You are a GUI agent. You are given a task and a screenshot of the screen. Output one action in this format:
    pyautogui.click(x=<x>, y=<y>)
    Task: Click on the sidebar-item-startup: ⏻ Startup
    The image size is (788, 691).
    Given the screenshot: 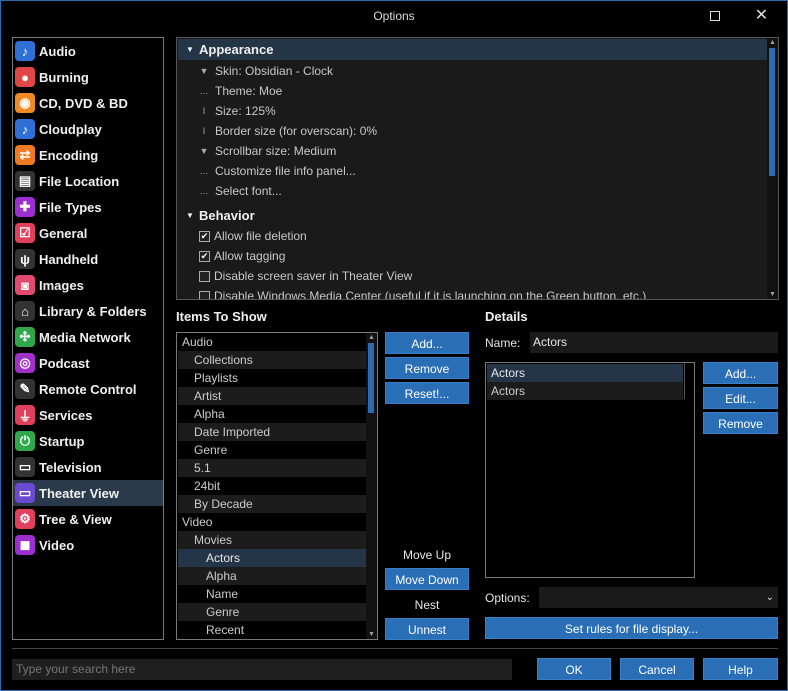 What is the action you would take?
    pyautogui.click(x=88, y=441)
    